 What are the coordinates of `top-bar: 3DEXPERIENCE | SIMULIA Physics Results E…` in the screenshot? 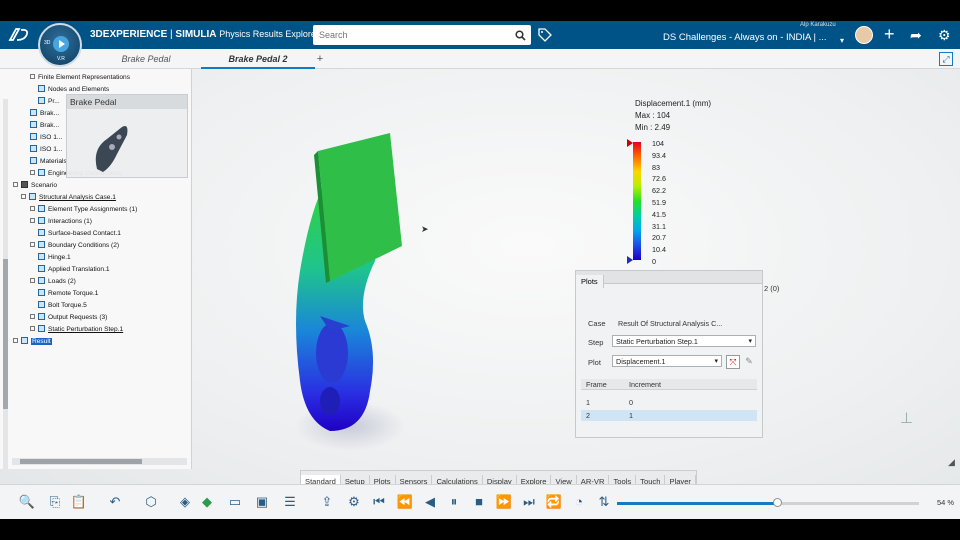 It's located at (480, 35).